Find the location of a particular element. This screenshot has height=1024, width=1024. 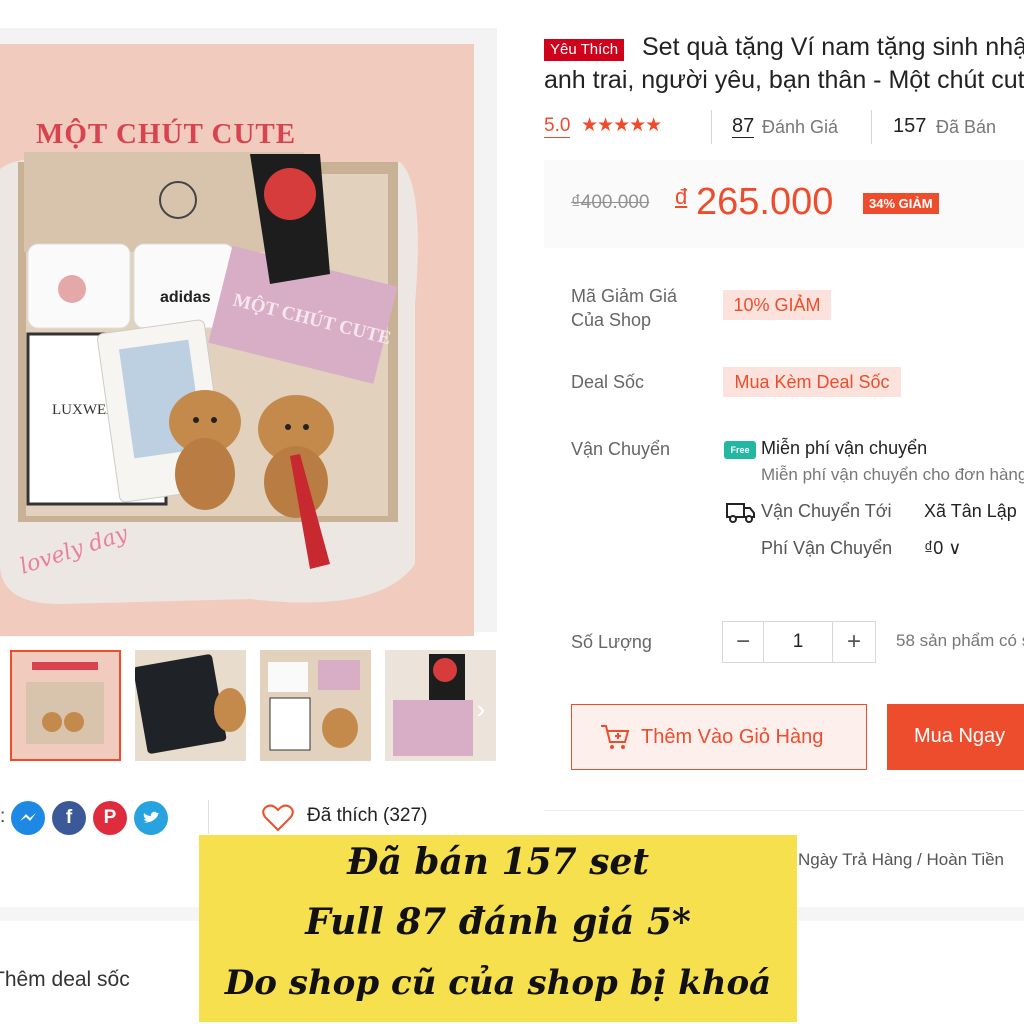

add-to-cart-label: Thêm Vào Giỏ Hàng is located at coordinates (732, 737).